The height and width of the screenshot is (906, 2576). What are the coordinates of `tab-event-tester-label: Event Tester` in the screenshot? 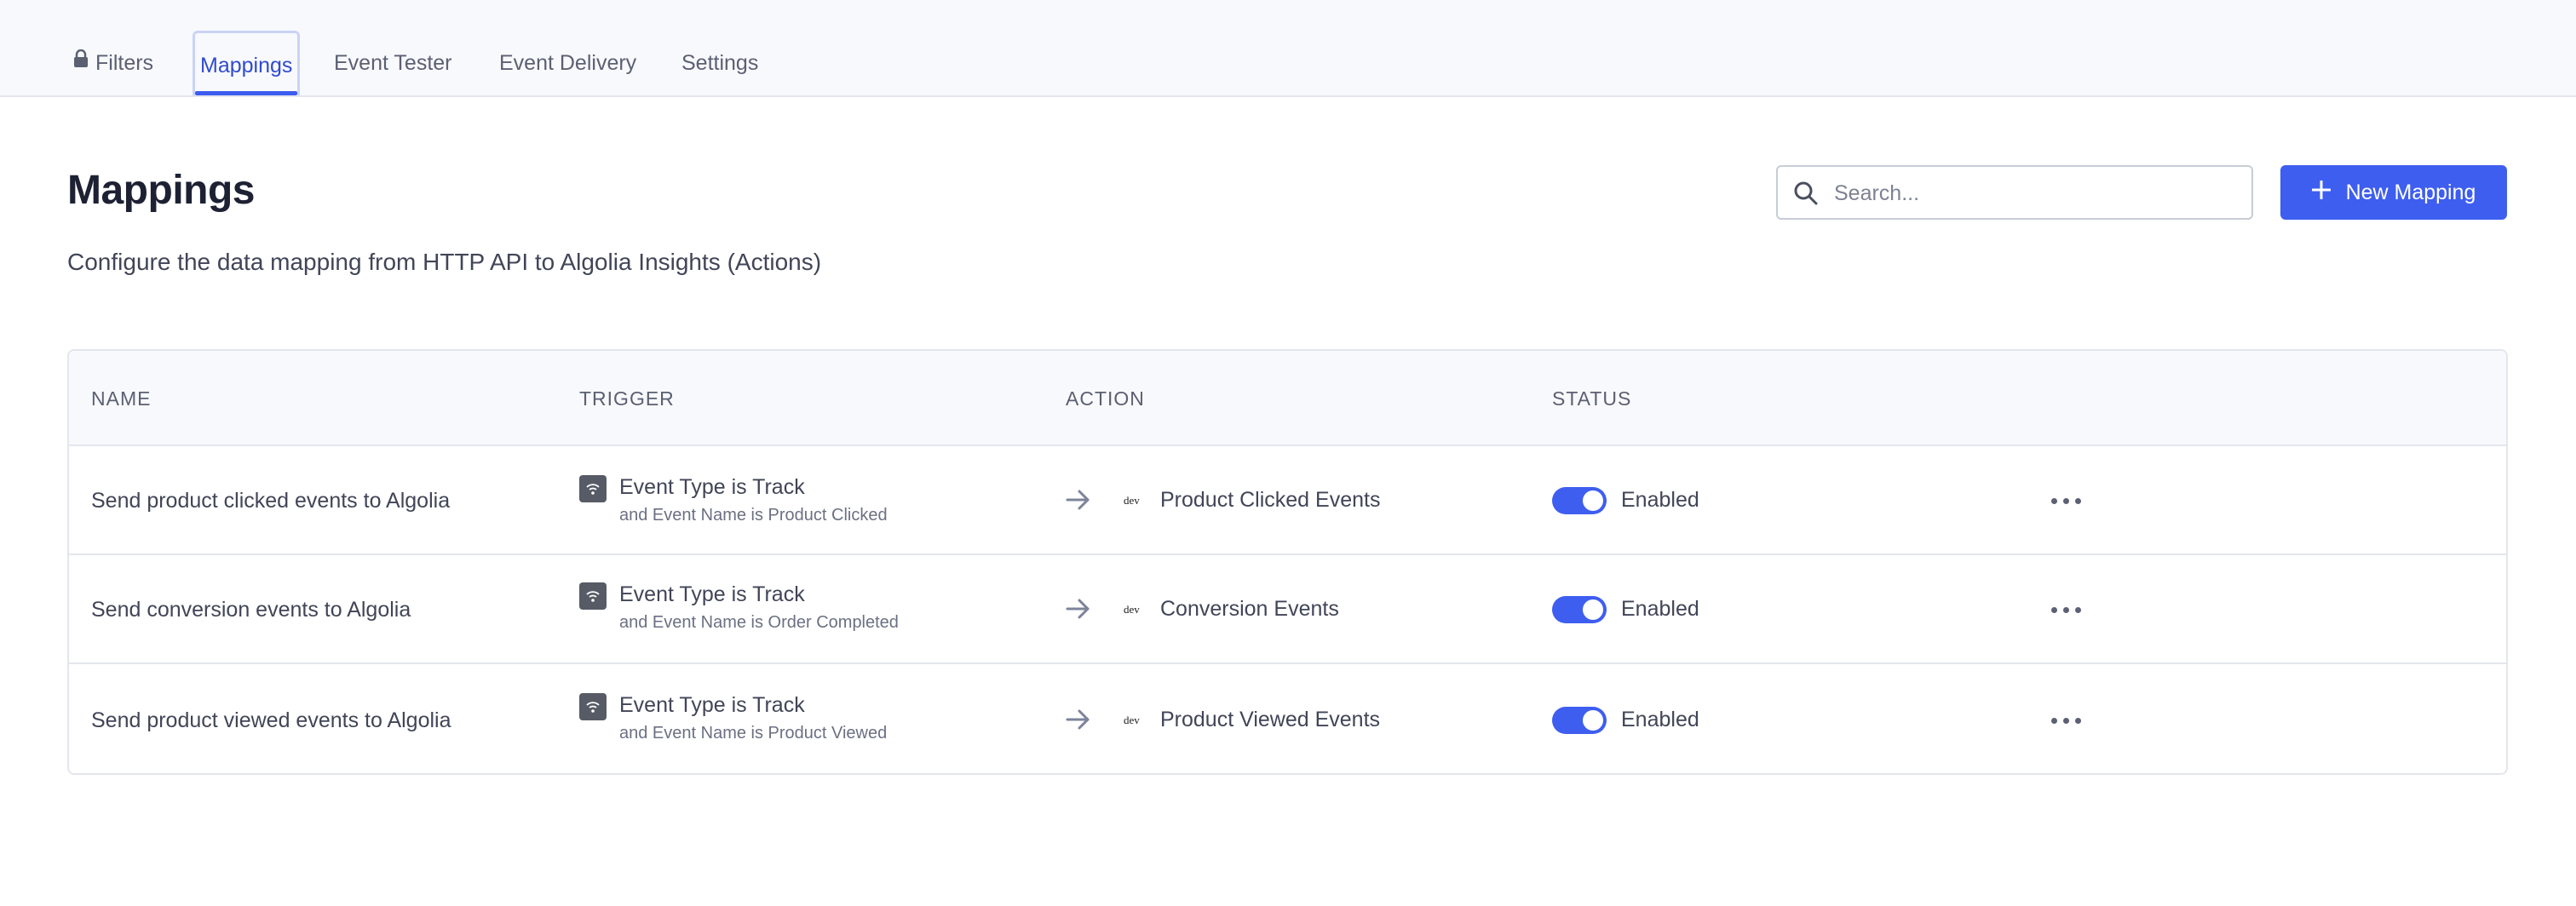 It's located at (393, 63).